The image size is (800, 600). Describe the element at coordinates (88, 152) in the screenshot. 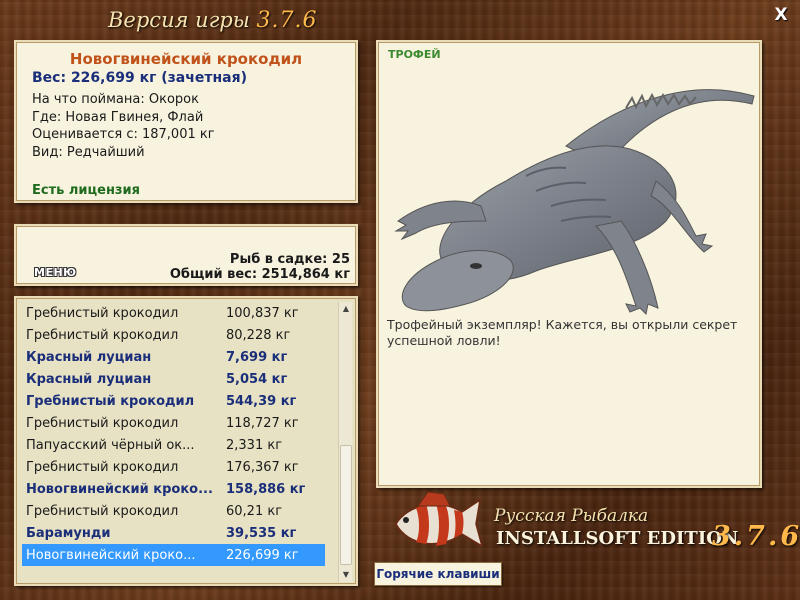

I see `rarity-line: Вид: Редчайший` at that location.